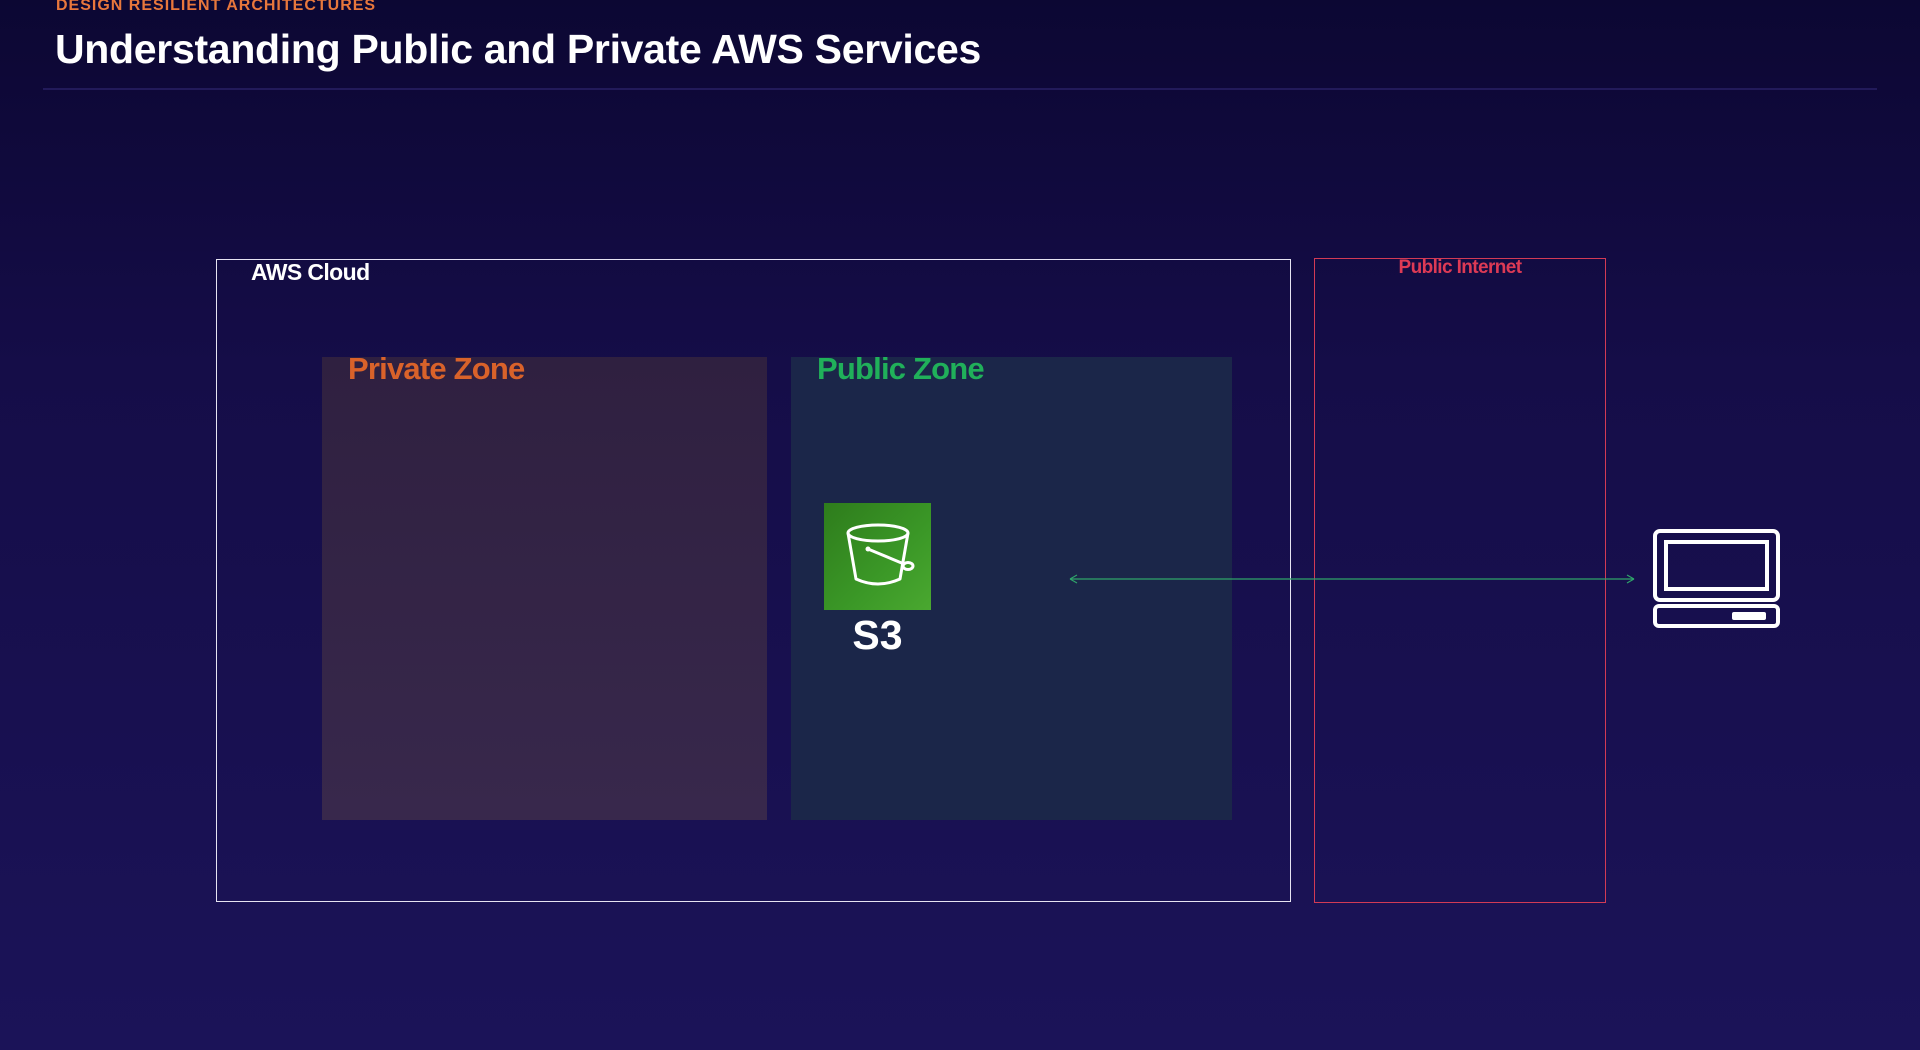  Describe the element at coordinates (436, 368) in the screenshot. I see `private-zone-label: Private Zone` at that location.